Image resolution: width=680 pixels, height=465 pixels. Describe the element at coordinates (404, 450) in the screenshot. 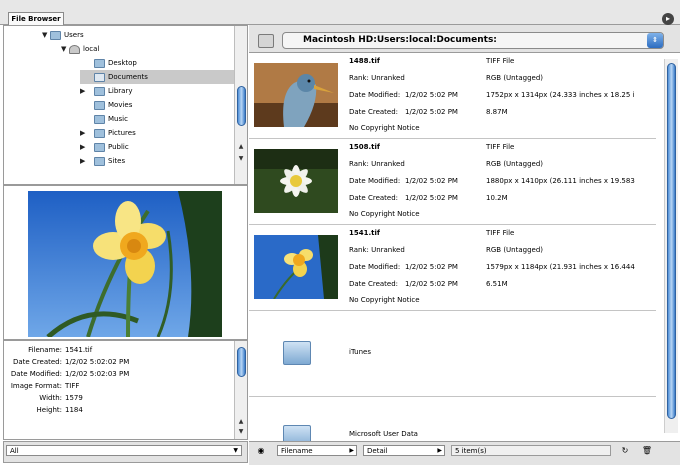

I see `view-mode-select: Detail ▶` at that location.